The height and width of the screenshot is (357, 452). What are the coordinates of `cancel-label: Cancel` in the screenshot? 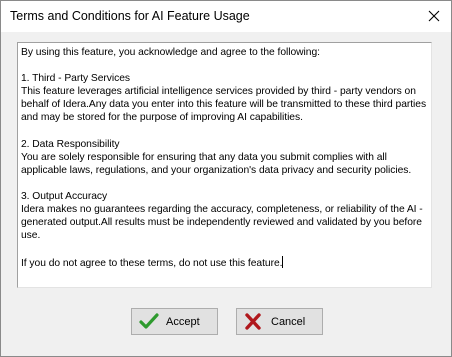 It's located at (288, 322).